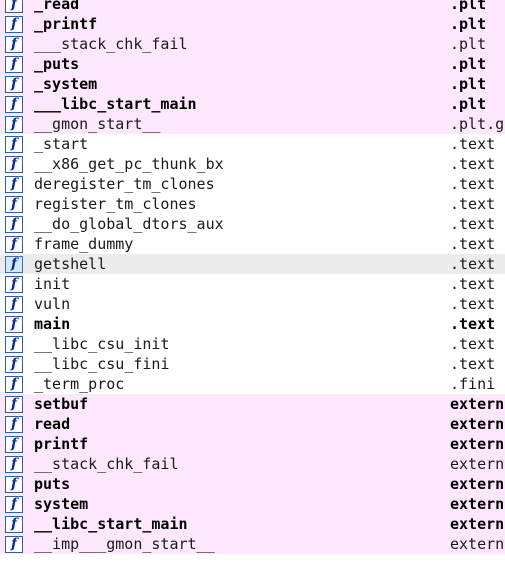 The image size is (505, 580). Describe the element at coordinates (252, 544) in the screenshot. I see `function-row: f __imp___gmon_start__ extern` at that location.